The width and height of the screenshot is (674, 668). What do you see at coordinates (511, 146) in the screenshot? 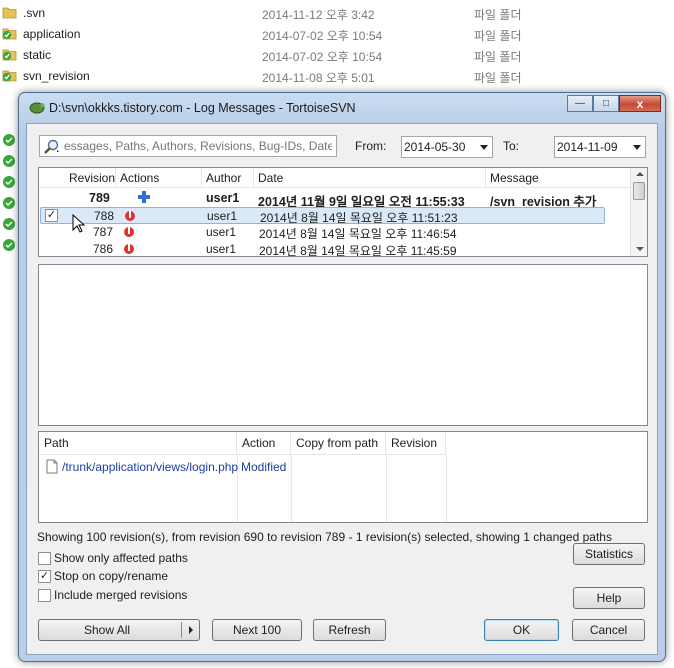
I see `to-label: To:` at bounding box center [511, 146].